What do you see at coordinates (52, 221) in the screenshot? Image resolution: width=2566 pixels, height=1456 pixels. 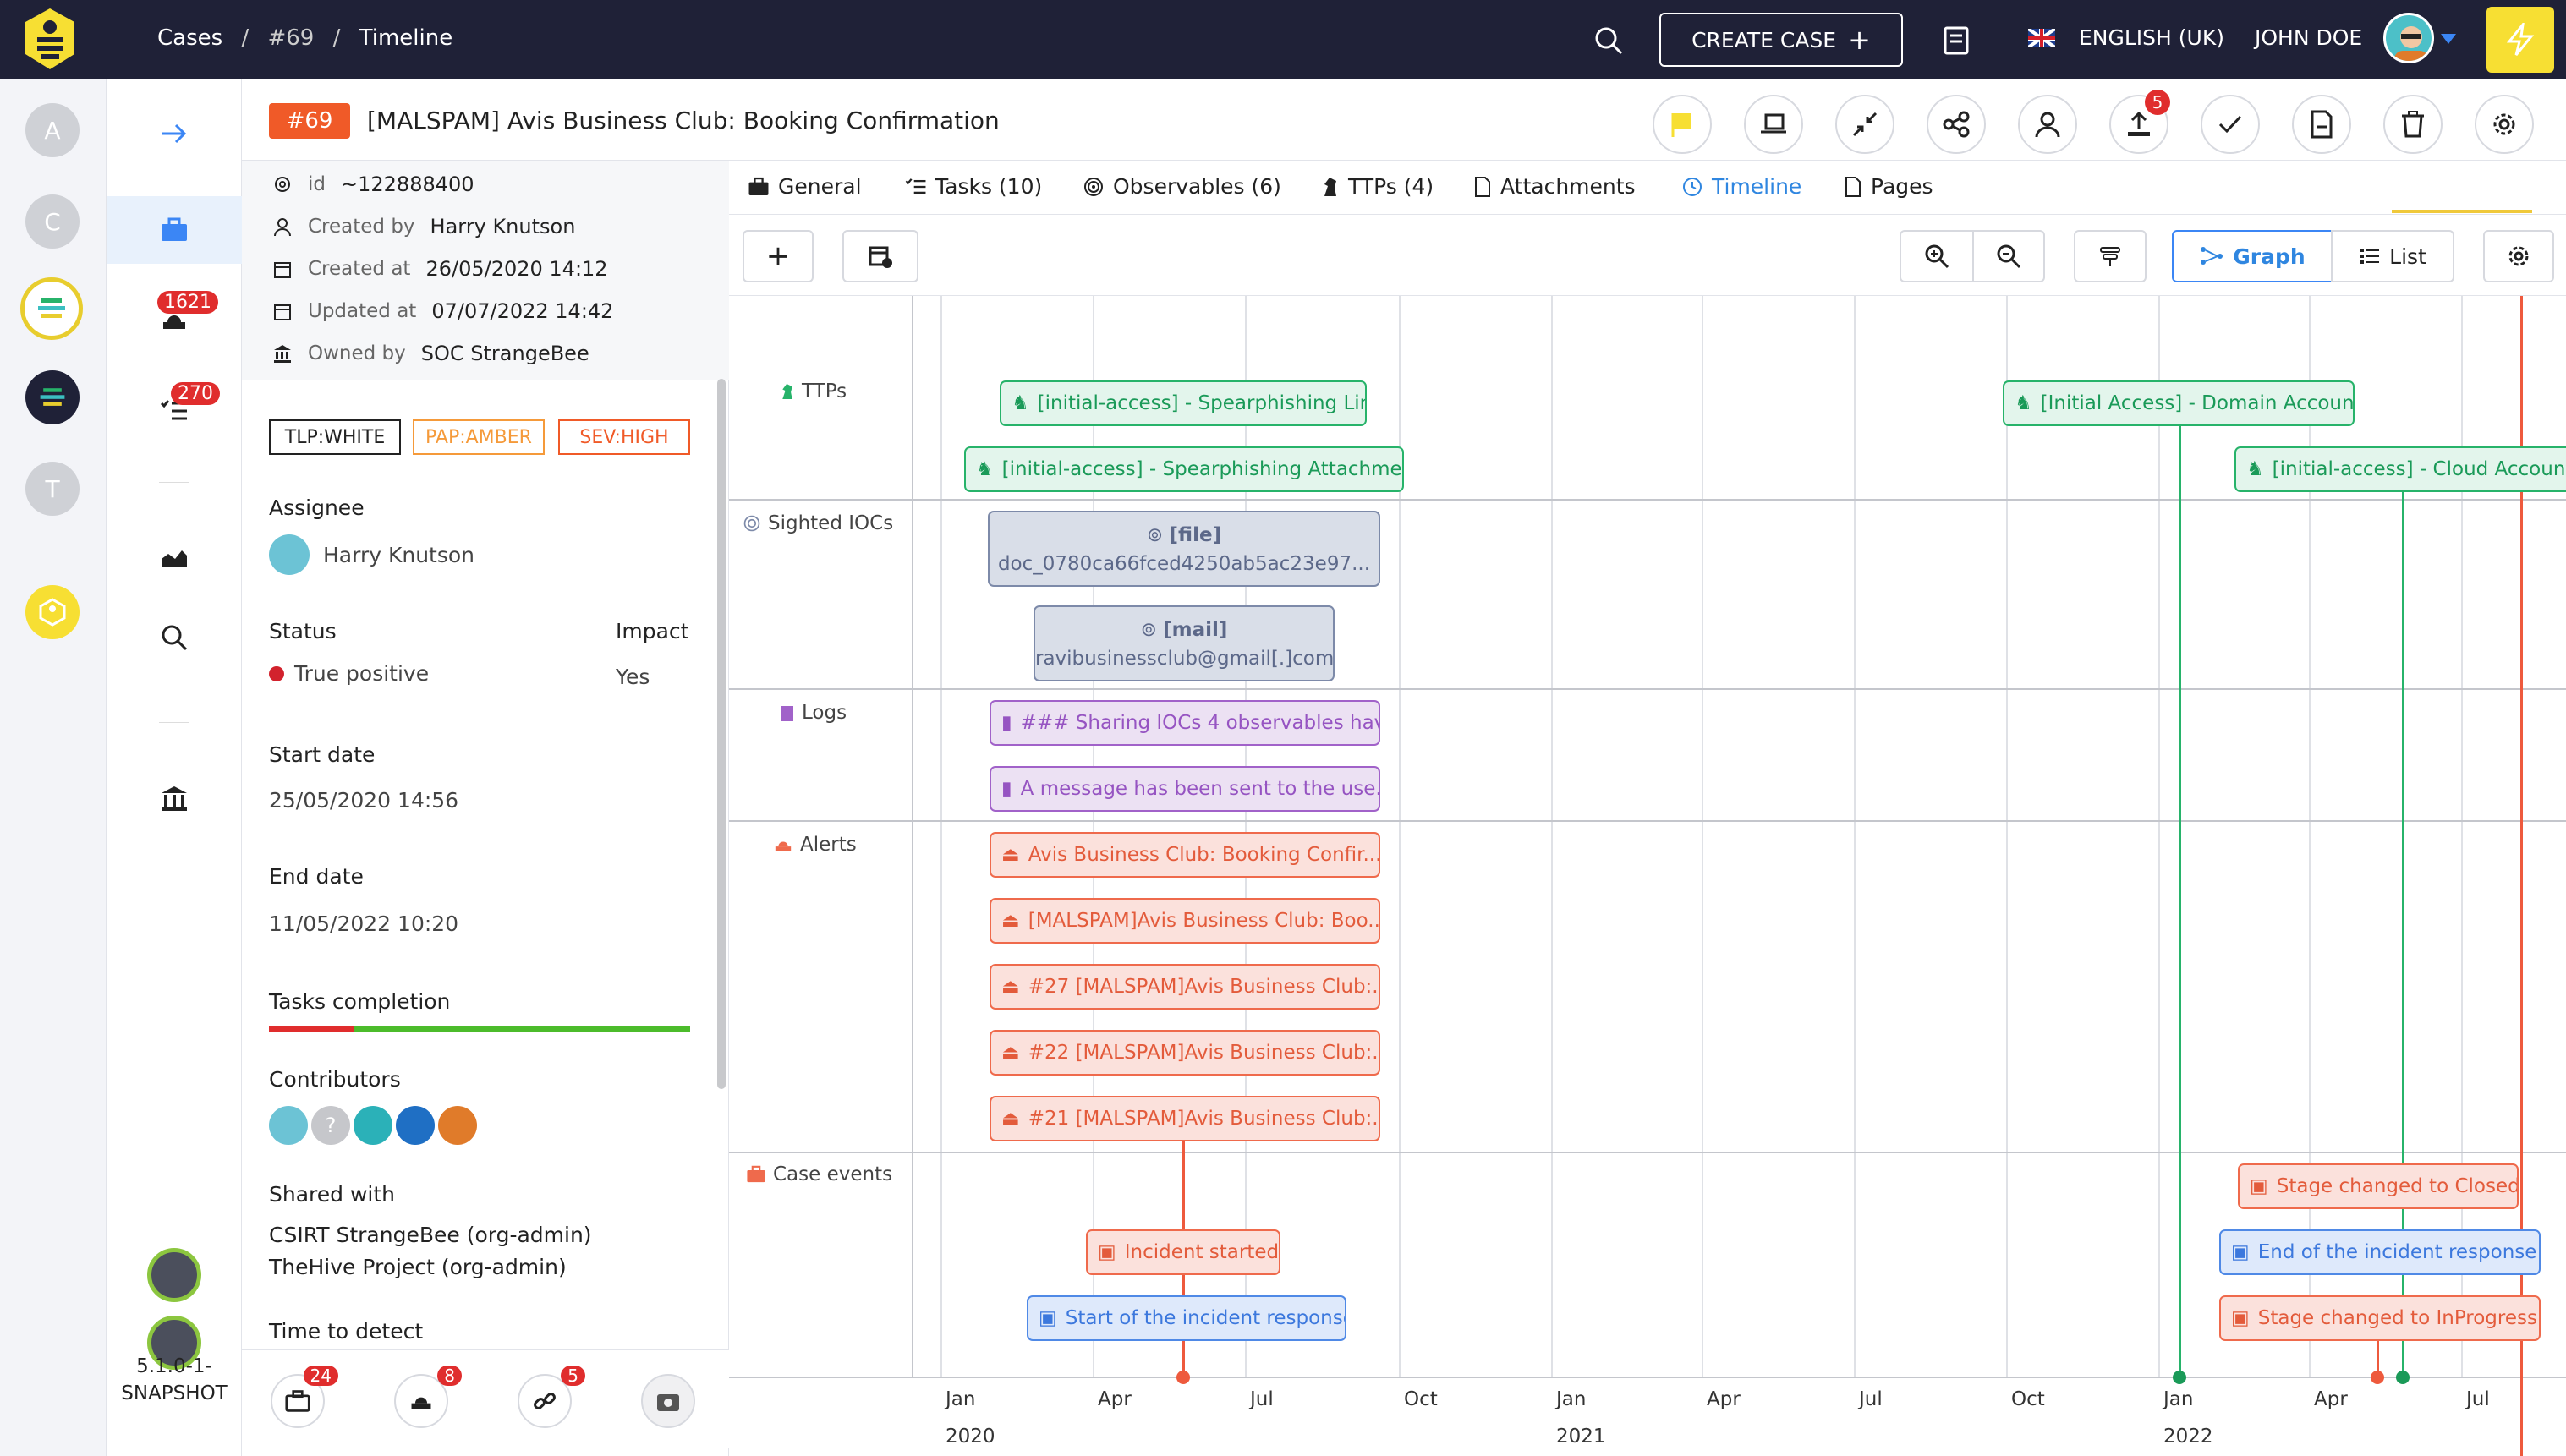 I see `org-c-button: C` at bounding box center [52, 221].